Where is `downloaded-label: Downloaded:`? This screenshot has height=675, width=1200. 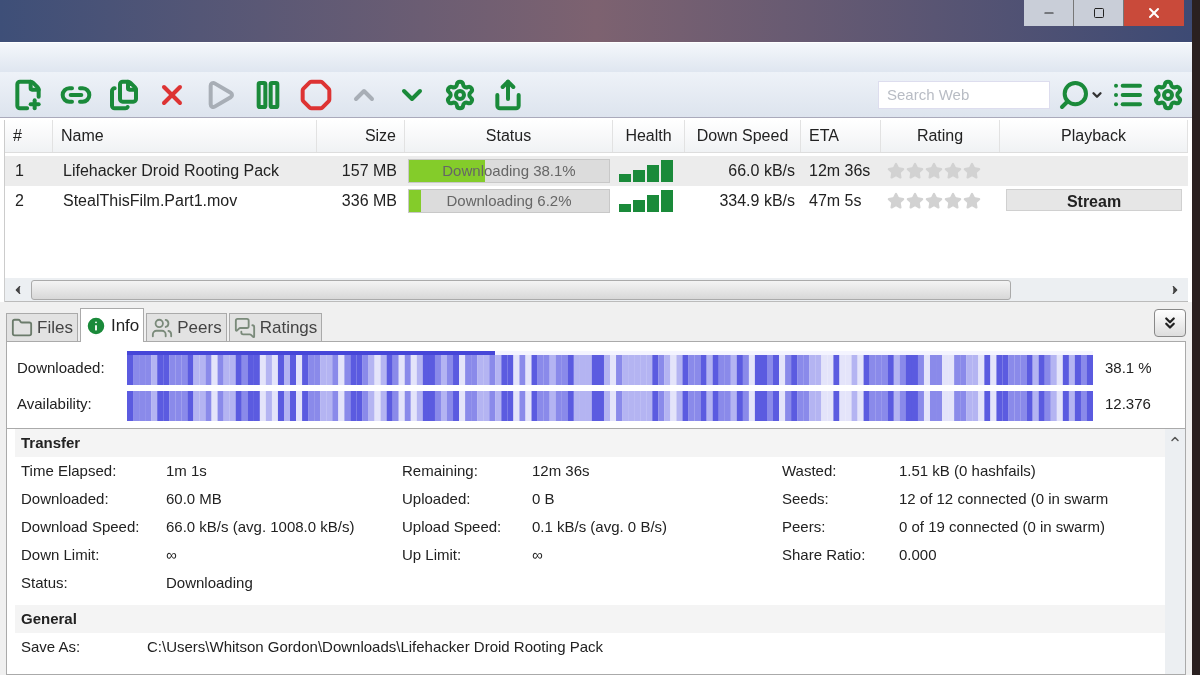 downloaded-label: Downloaded: is located at coordinates (61, 367).